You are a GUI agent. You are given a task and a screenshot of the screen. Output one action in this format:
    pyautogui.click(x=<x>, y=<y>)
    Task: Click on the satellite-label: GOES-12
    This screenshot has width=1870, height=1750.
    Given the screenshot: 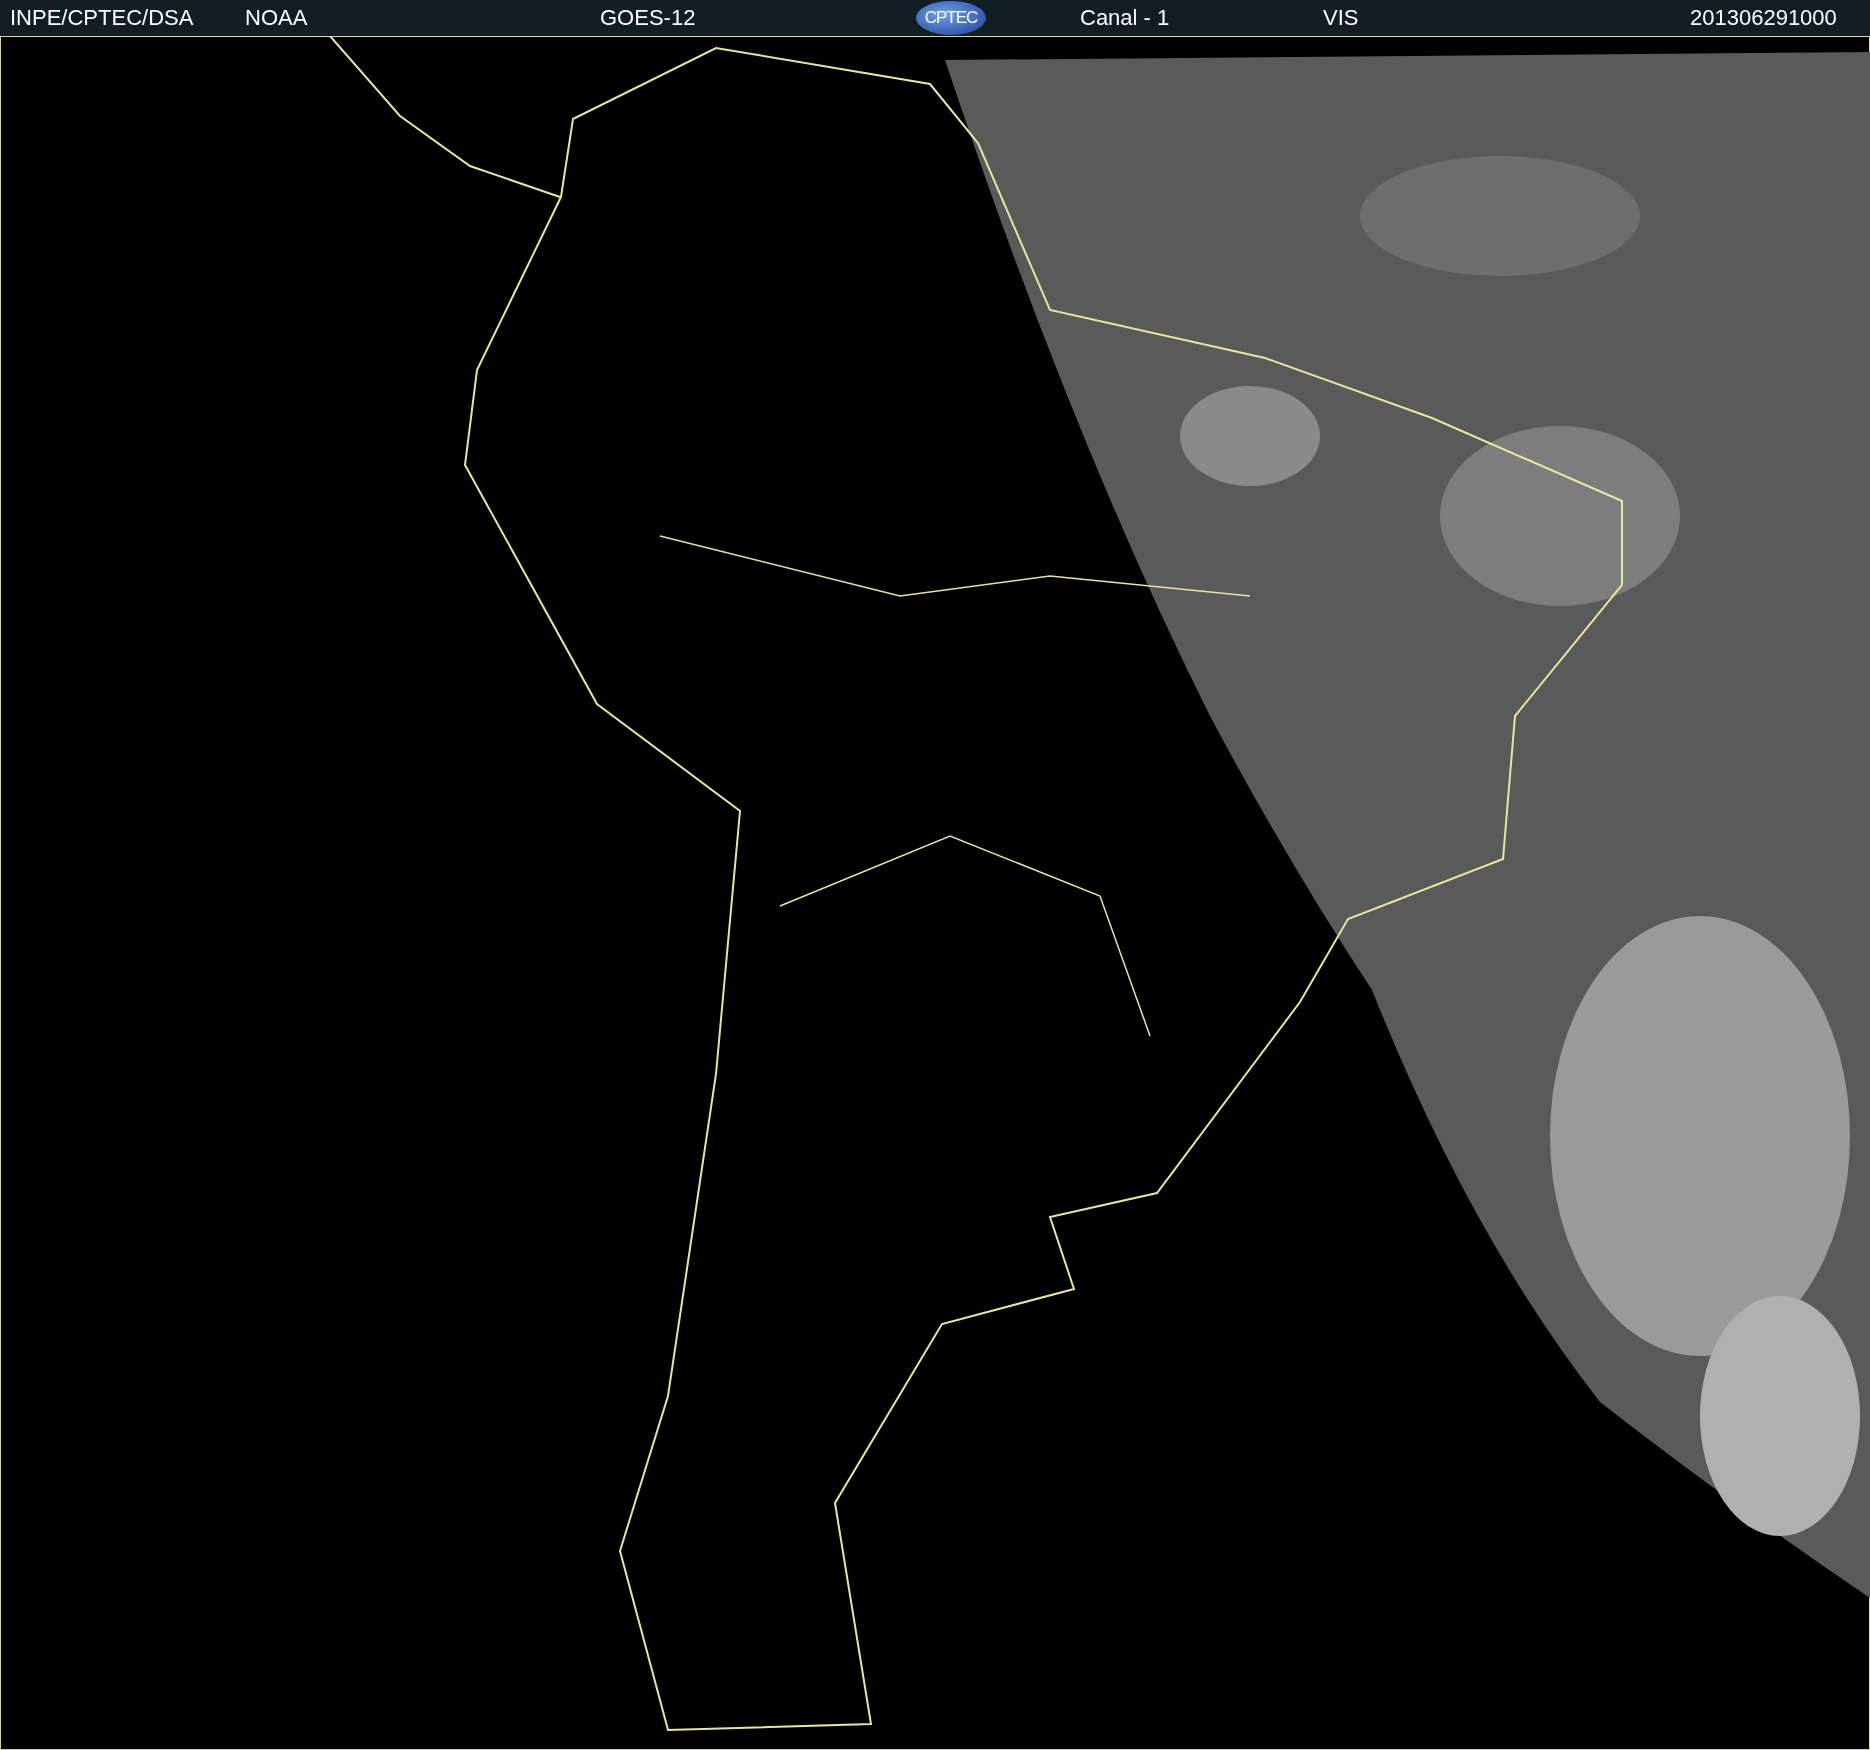 What is the action you would take?
    pyautogui.click(x=648, y=18)
    